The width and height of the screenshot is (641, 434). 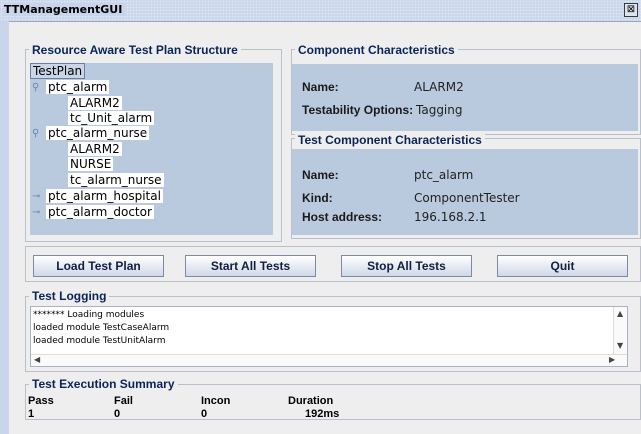 I want to click on close-icon: ⊠, so click(x=631, y=10).